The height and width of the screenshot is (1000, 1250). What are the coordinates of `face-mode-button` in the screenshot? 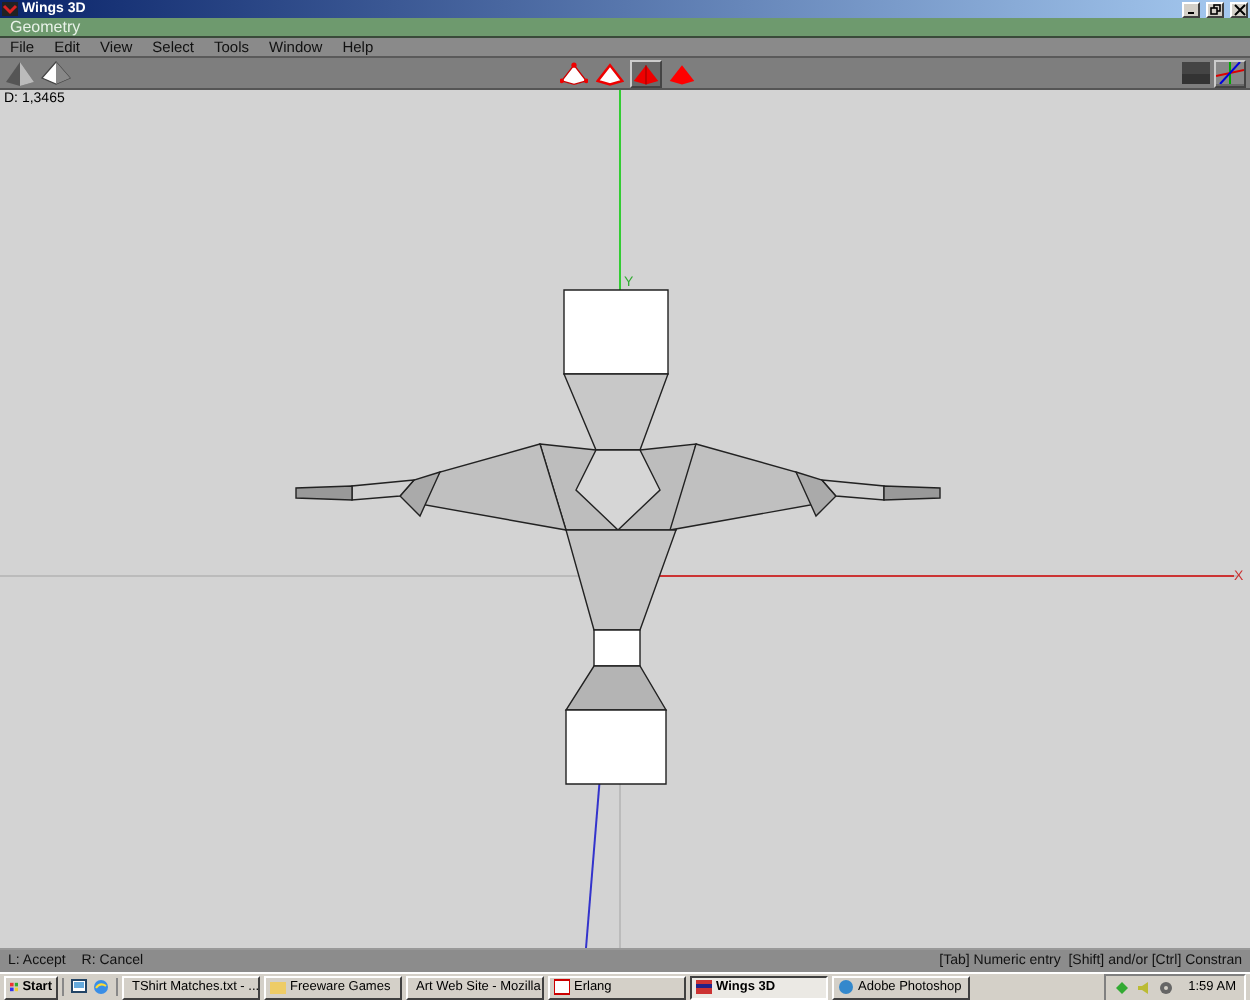 It's located at (645, 73).